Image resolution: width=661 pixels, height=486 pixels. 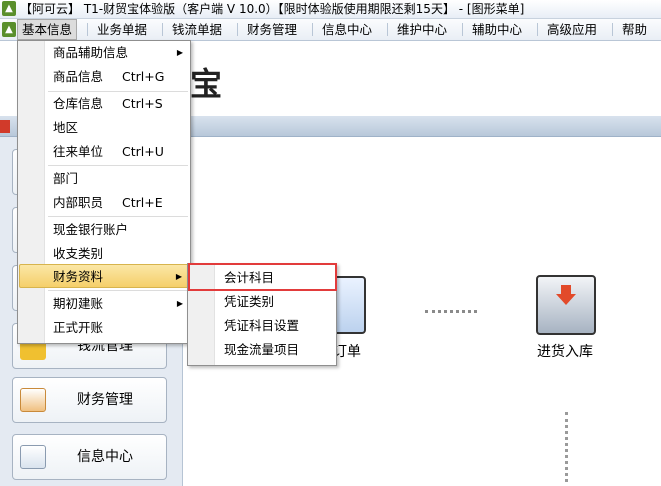 I want to click on order-label: 订单, so click(x=347, y=351).